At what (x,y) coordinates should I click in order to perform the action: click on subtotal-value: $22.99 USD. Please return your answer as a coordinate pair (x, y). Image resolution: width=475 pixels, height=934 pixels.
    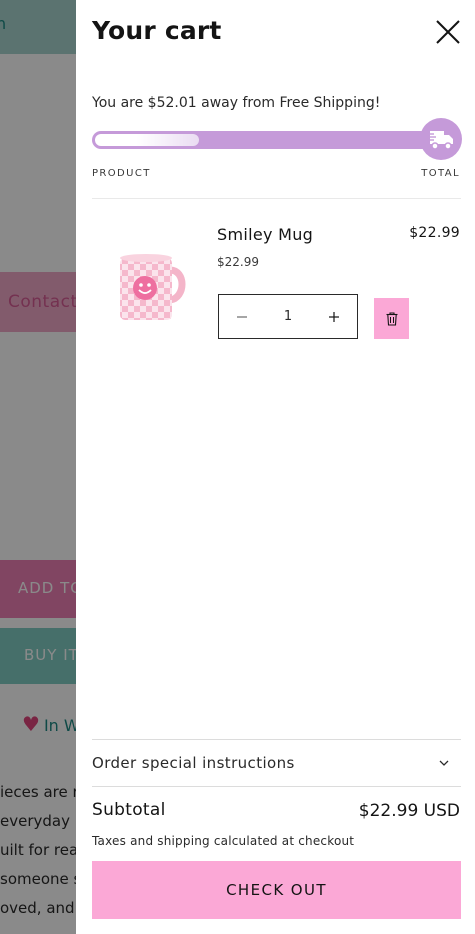
    Looking at the image, I should click on (409, 811).